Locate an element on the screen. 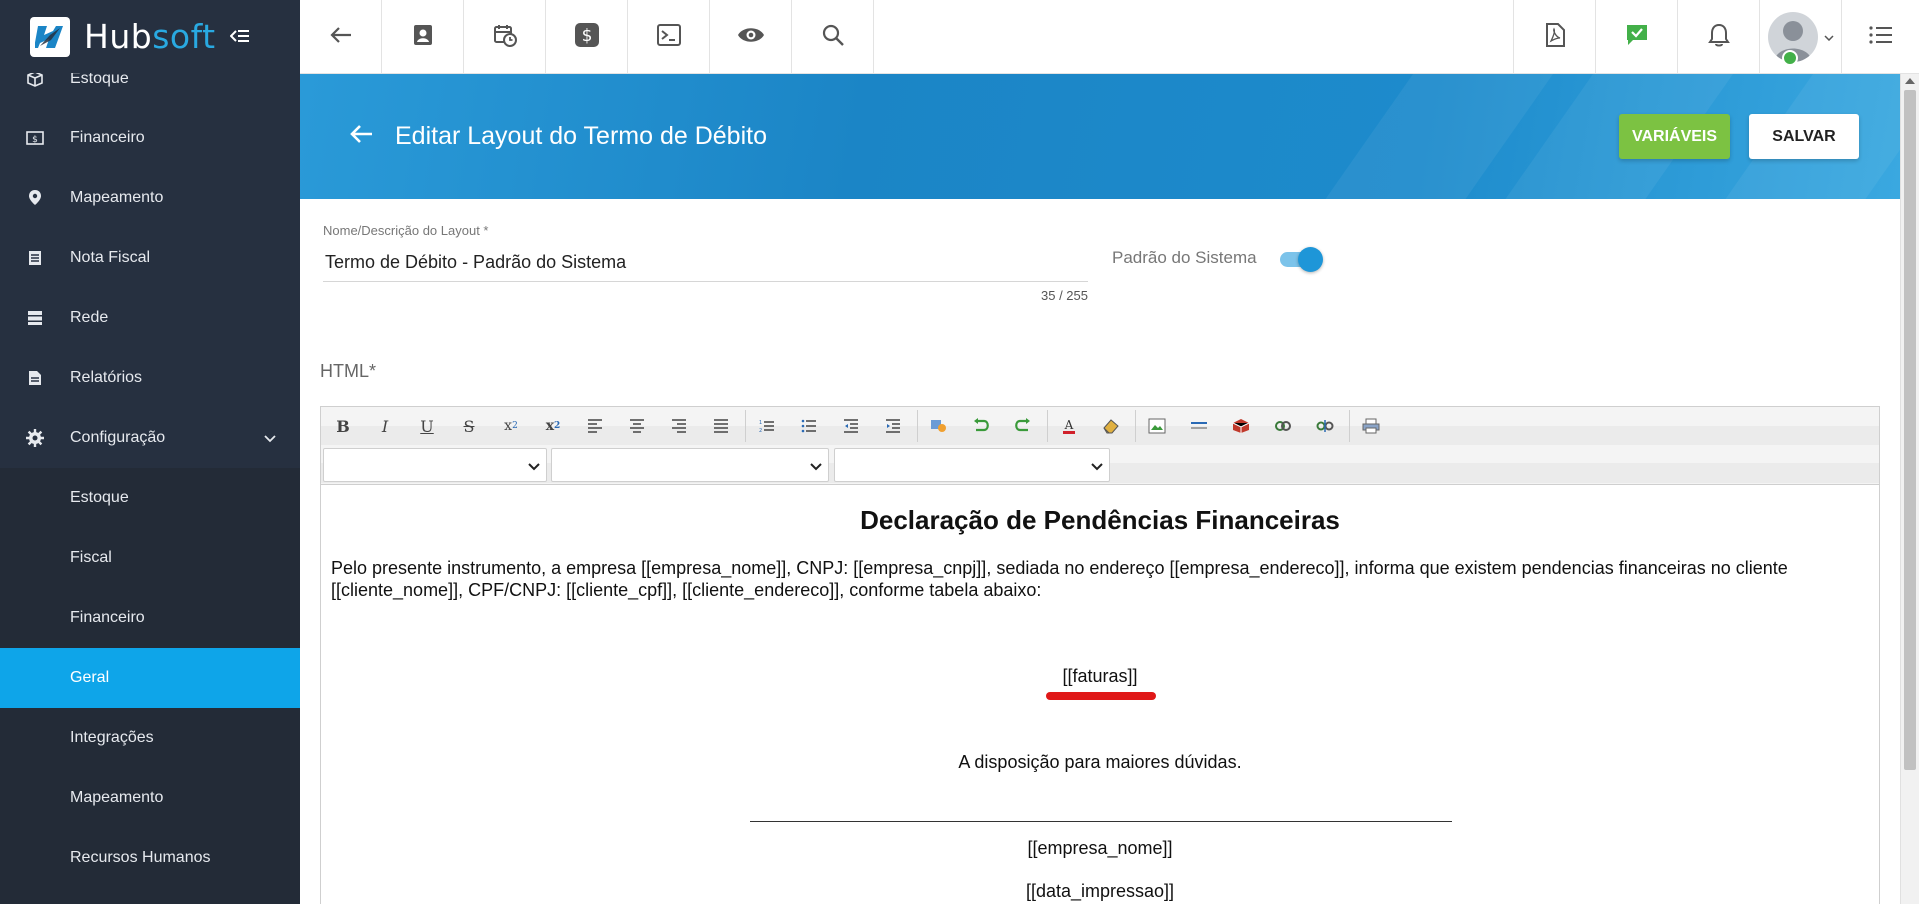 The image size is (1919, 904). contact-button is located at coordinates (423, 37).